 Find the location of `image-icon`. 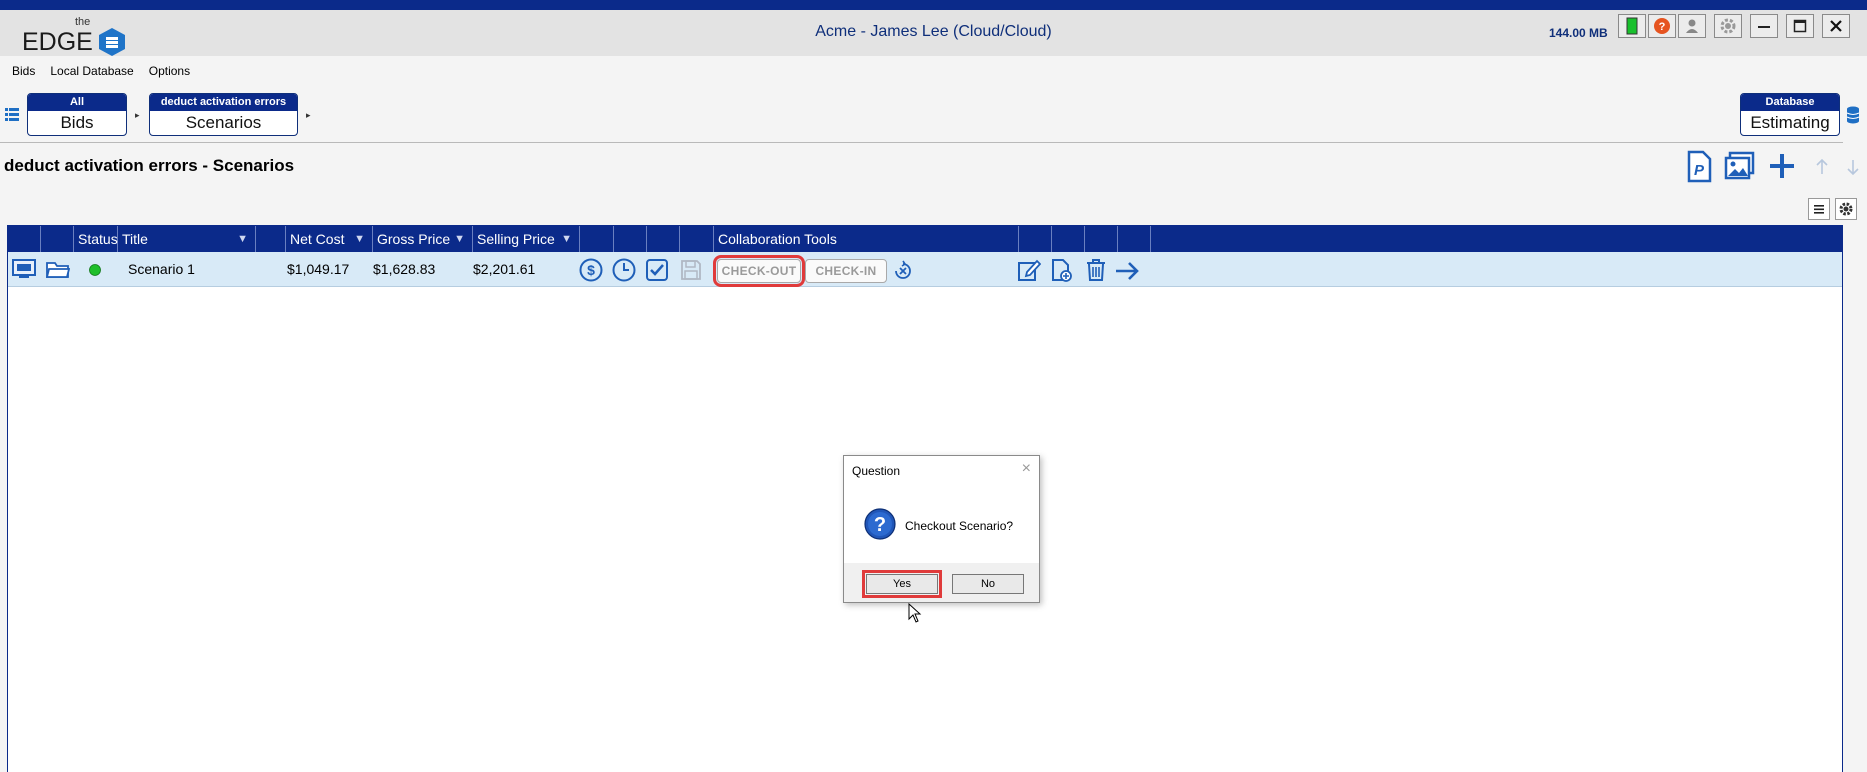

image-icon is located at coordinates (1740, 166).